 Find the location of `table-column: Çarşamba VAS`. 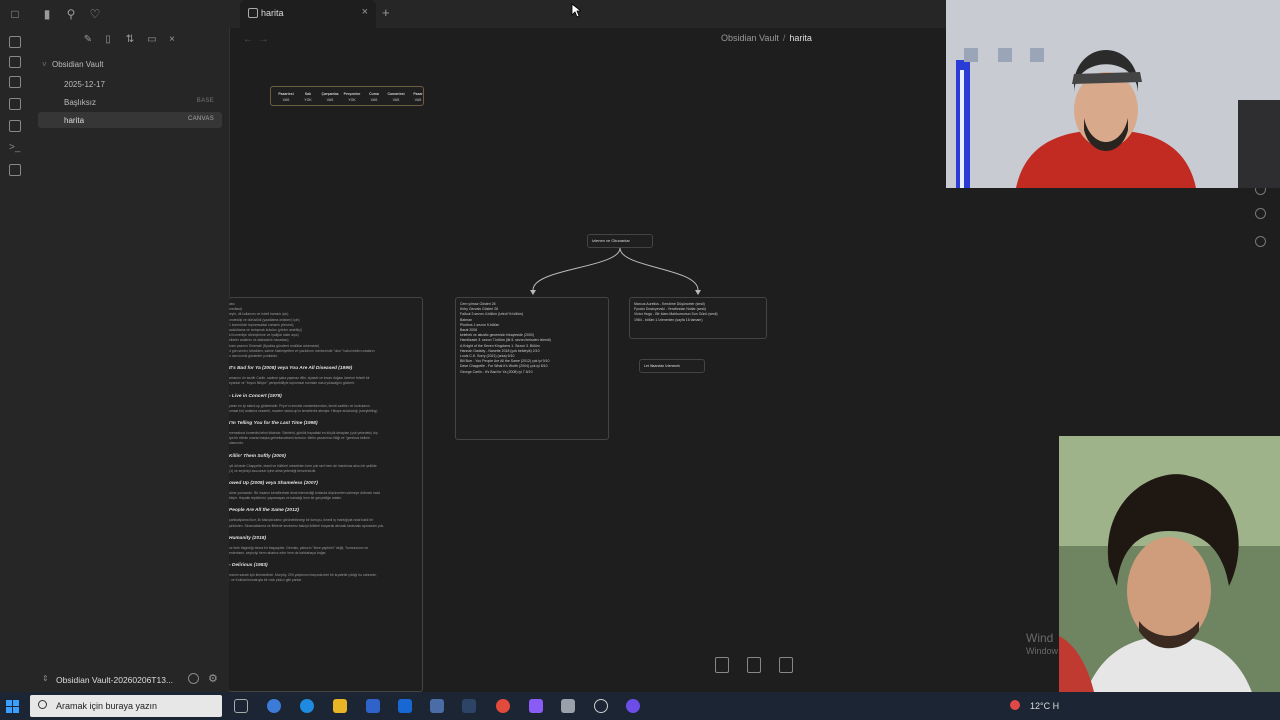

table-column: Çarşamba VAS is located at coordinates (330, 97).